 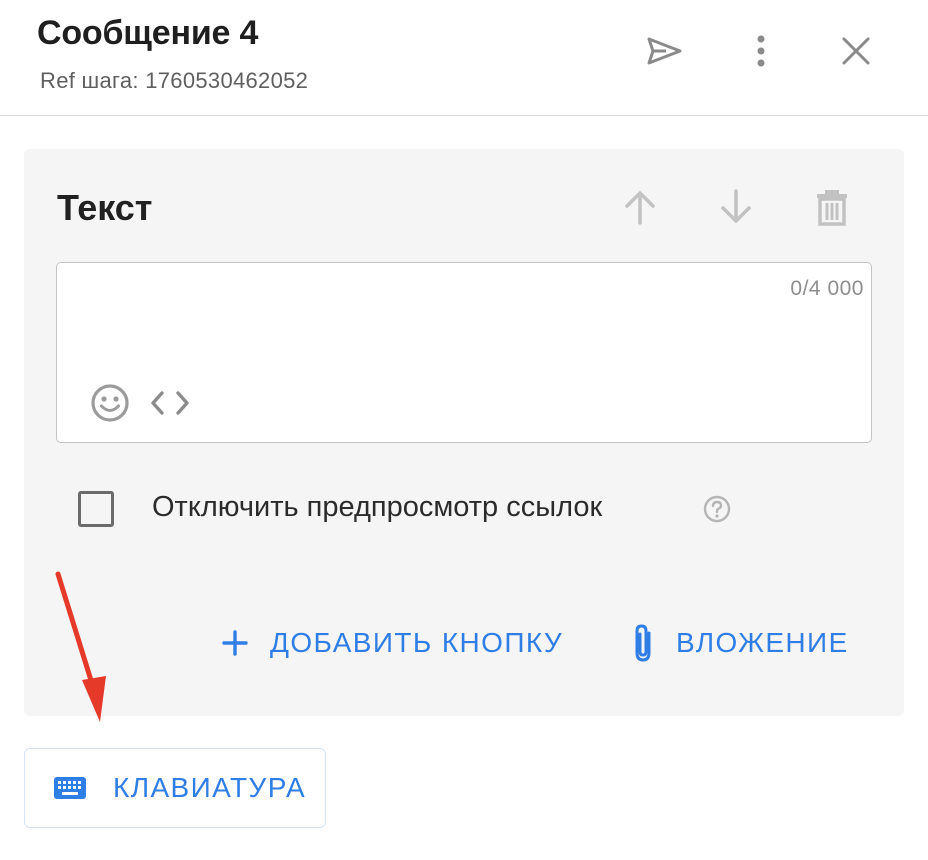 I want to click on close-icon, so click(x=856, y=51).